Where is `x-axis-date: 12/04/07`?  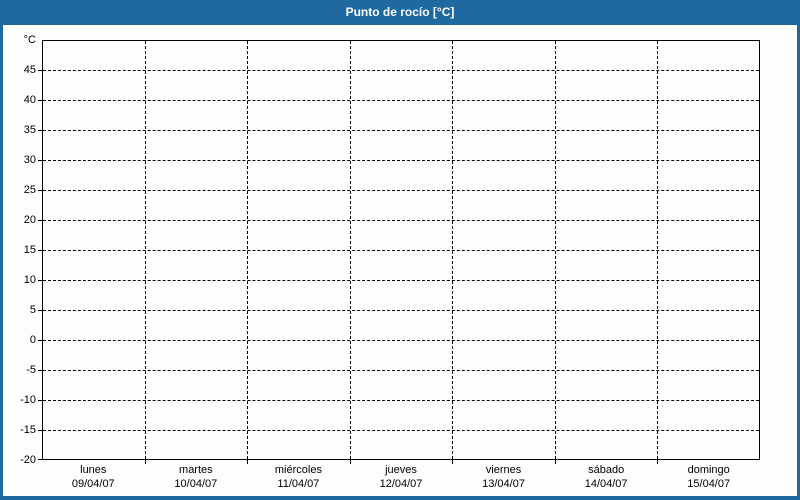
x-axis-date: 12/04/07 is located at coordinates (401, 484).